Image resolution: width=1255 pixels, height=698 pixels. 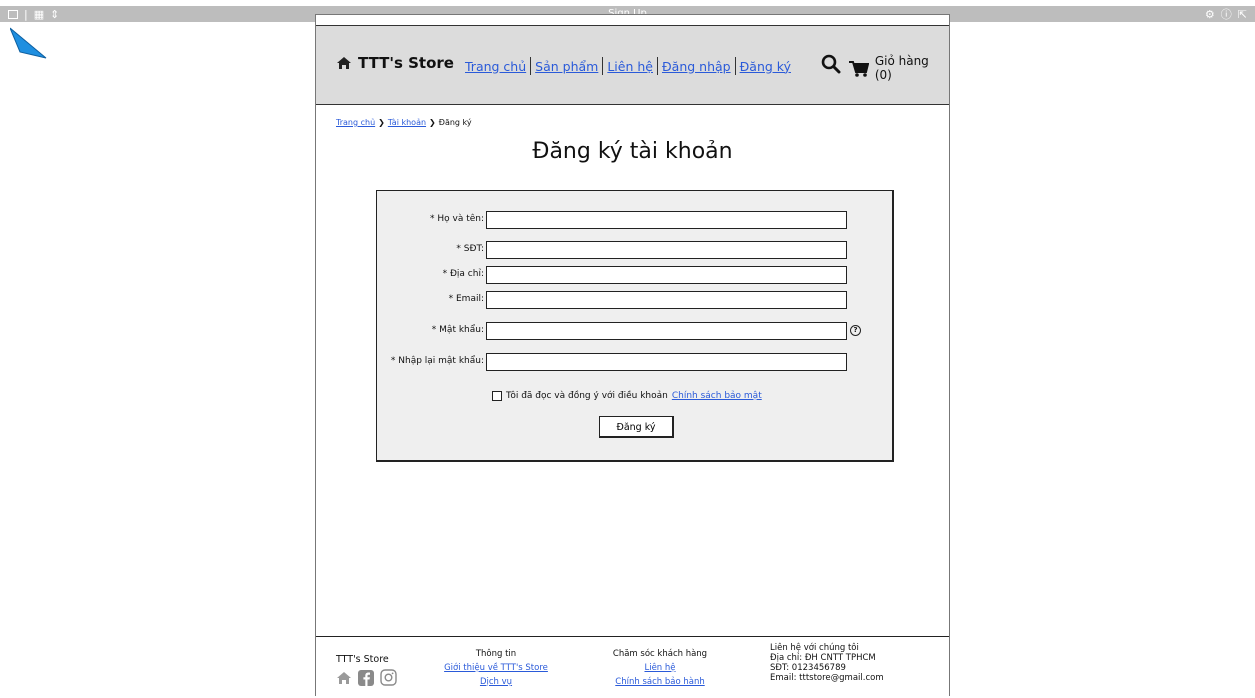 I want to click on gear-icon: ⚙, so click(x=1210, y=14).